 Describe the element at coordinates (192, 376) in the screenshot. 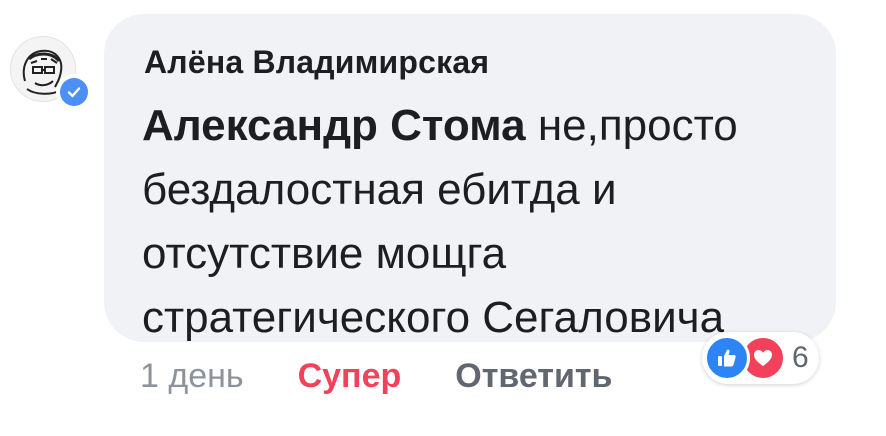

I see `timestamp: 1 день` at that location.